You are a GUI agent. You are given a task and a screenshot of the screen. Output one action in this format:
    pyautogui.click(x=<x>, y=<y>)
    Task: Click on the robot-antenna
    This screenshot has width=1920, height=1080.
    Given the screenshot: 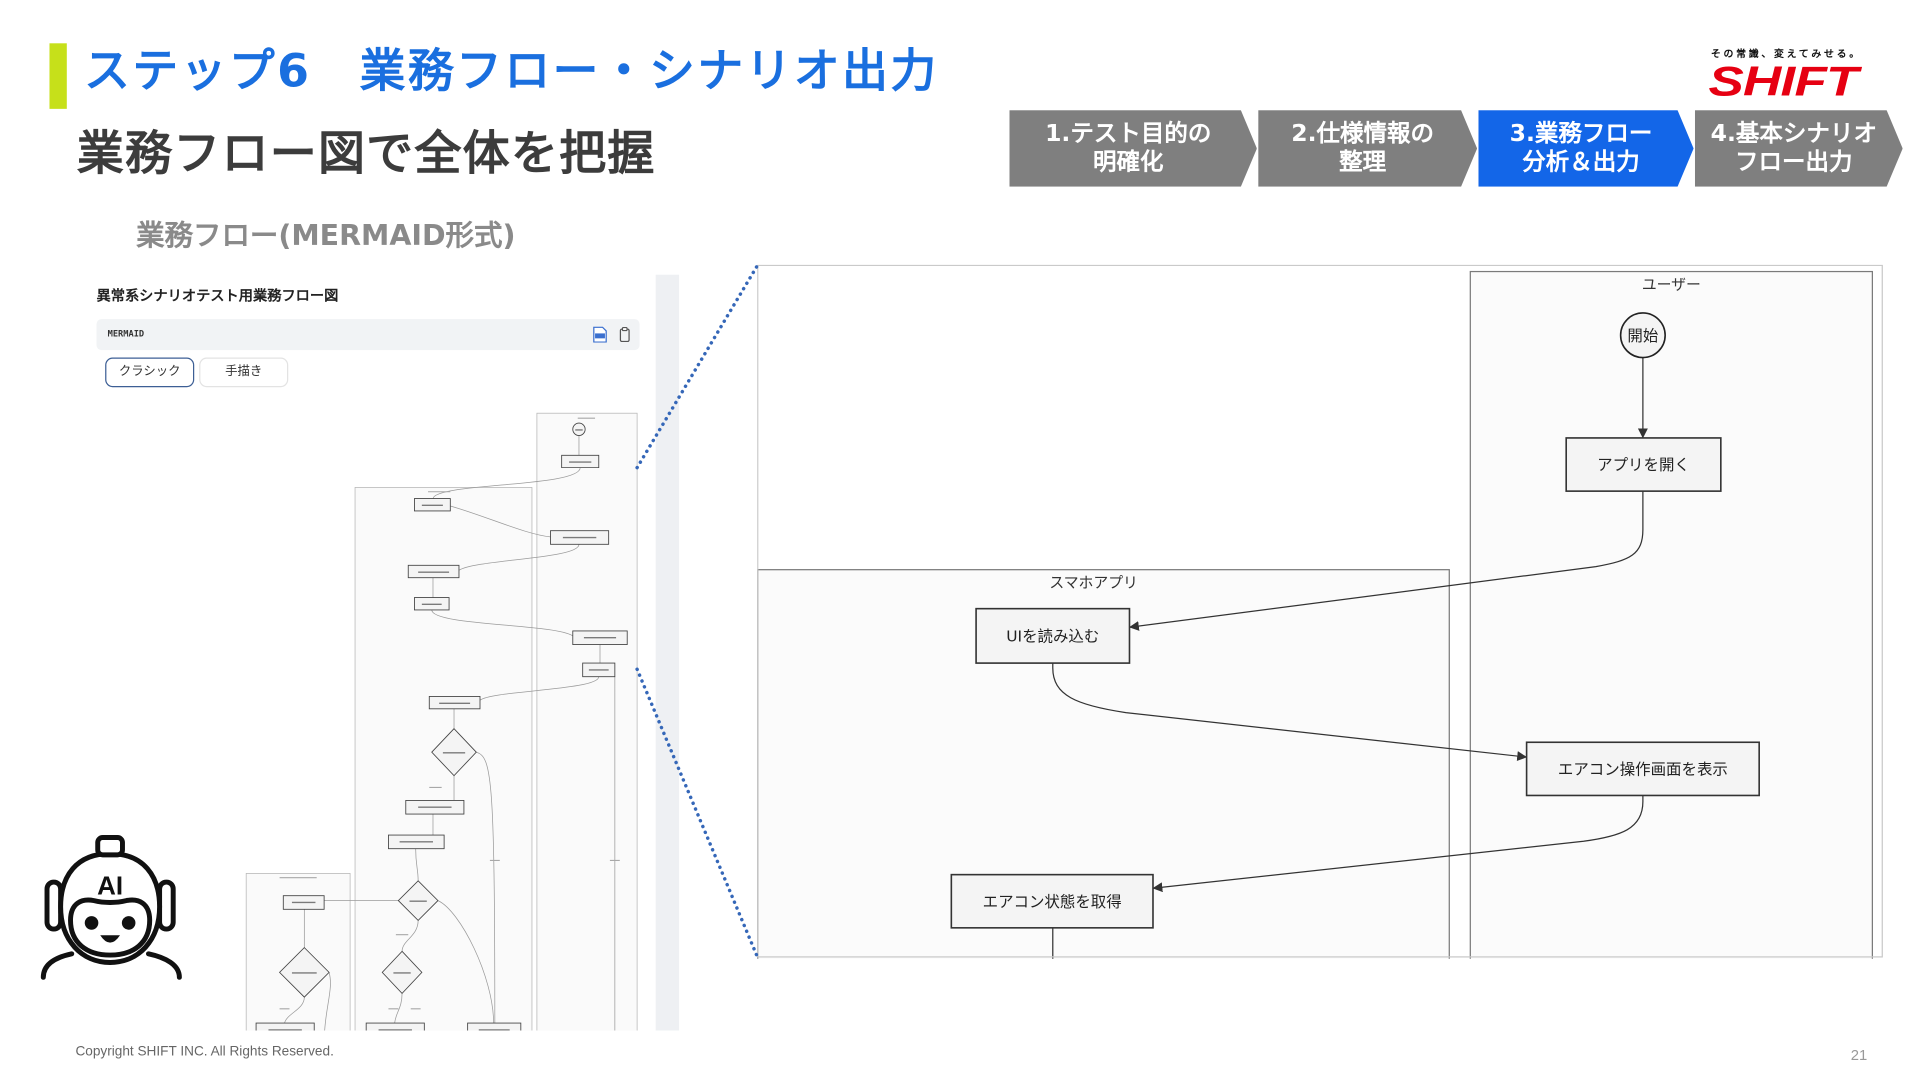 What is the action you would take?
    pyautogui.click(x=110, y=846)
    